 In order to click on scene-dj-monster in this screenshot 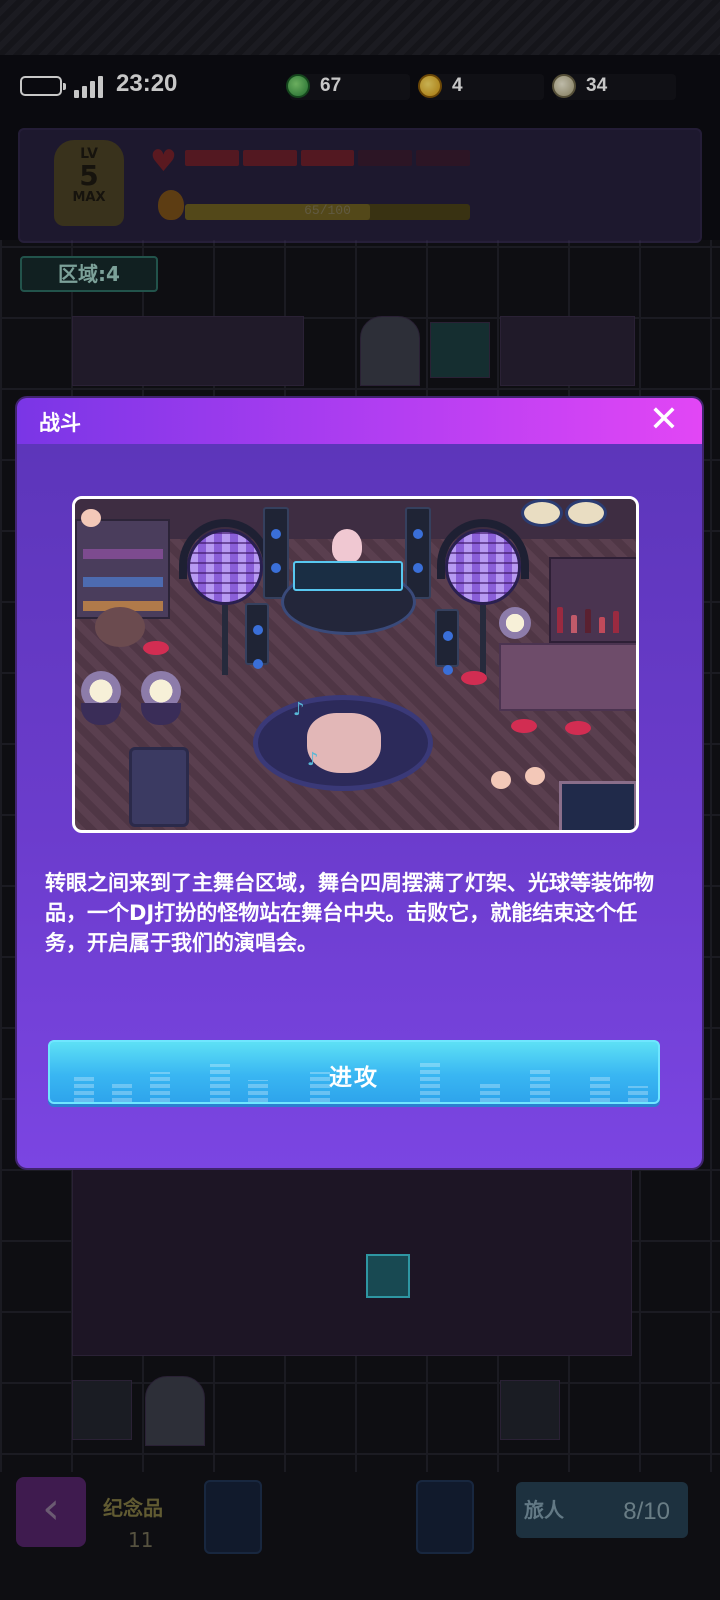, I will do `click(347, 546)`.